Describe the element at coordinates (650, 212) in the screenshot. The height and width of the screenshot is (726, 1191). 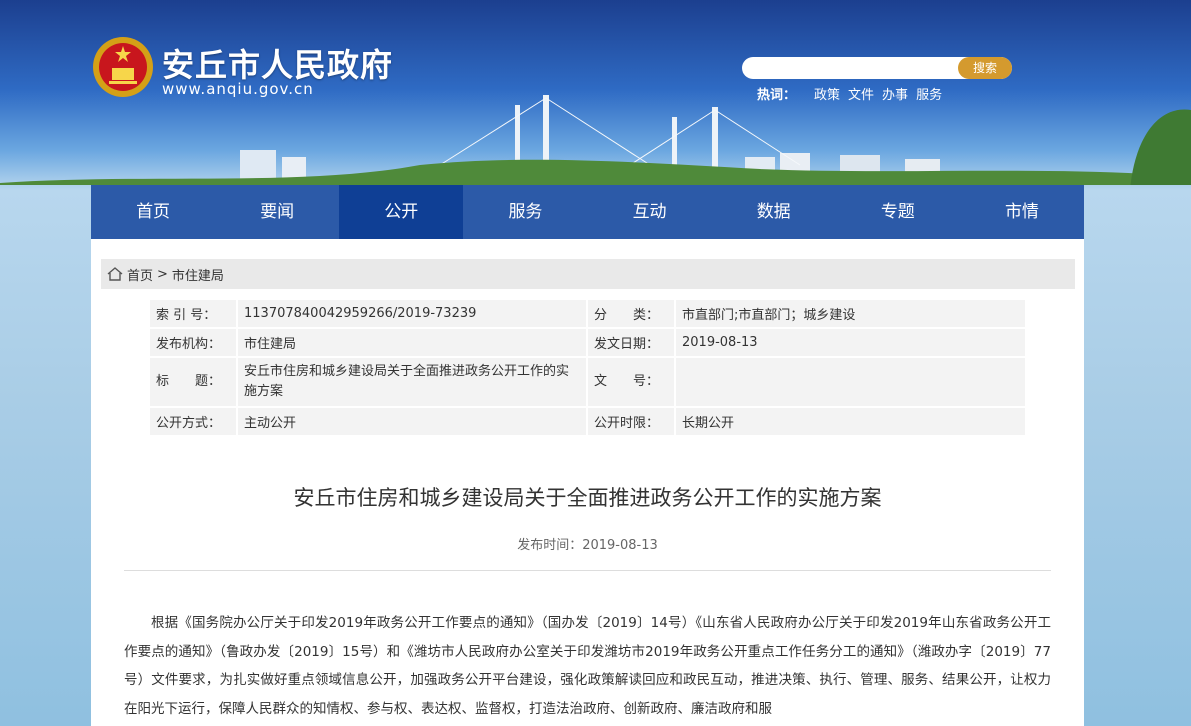
I see `nav-item-interact: 互动` at that location.